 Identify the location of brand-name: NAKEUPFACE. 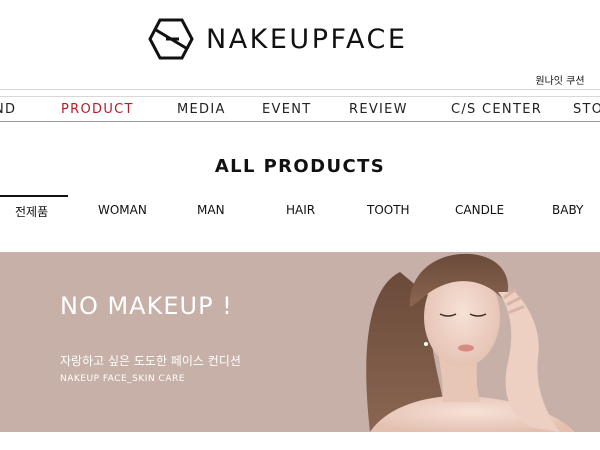
(307, 39).